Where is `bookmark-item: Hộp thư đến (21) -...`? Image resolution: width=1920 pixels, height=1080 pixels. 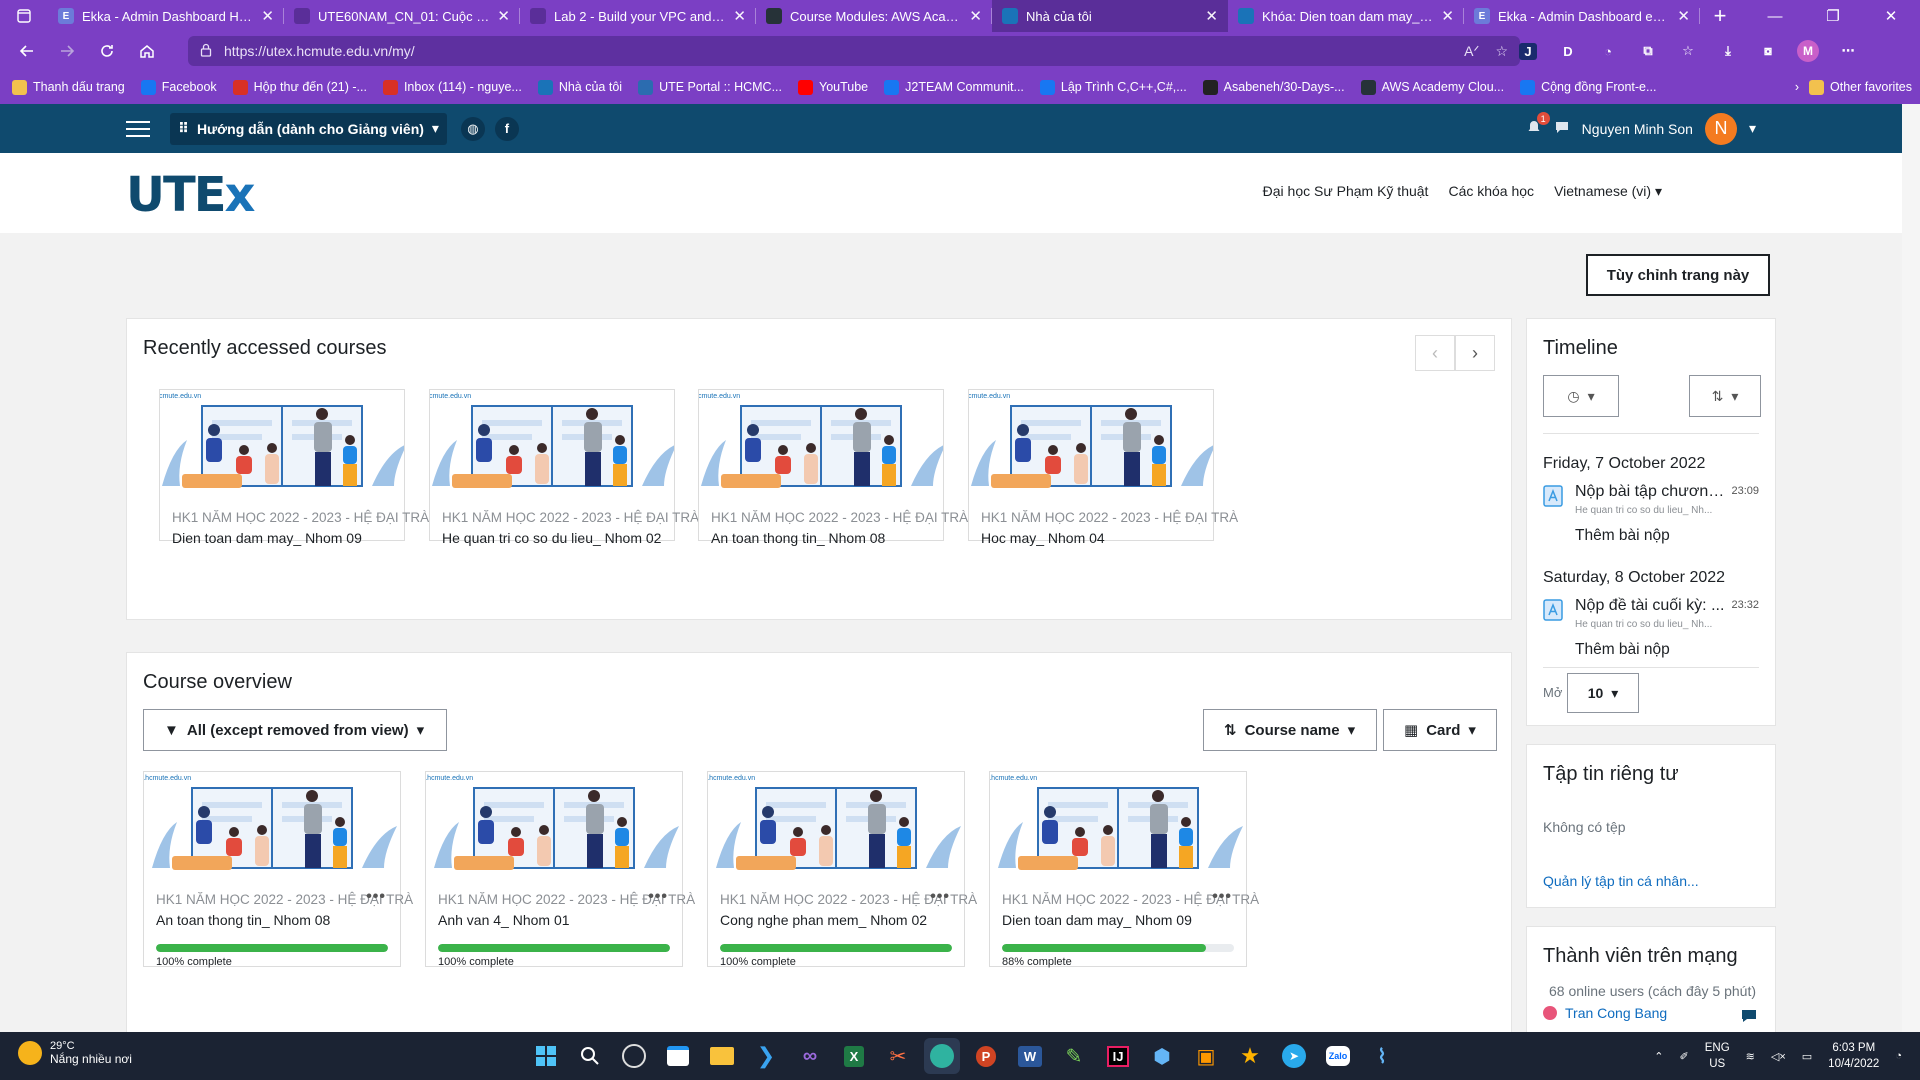 bookmark-item: Hộp thư đến (21) -... is located at coordinates (299, 87).